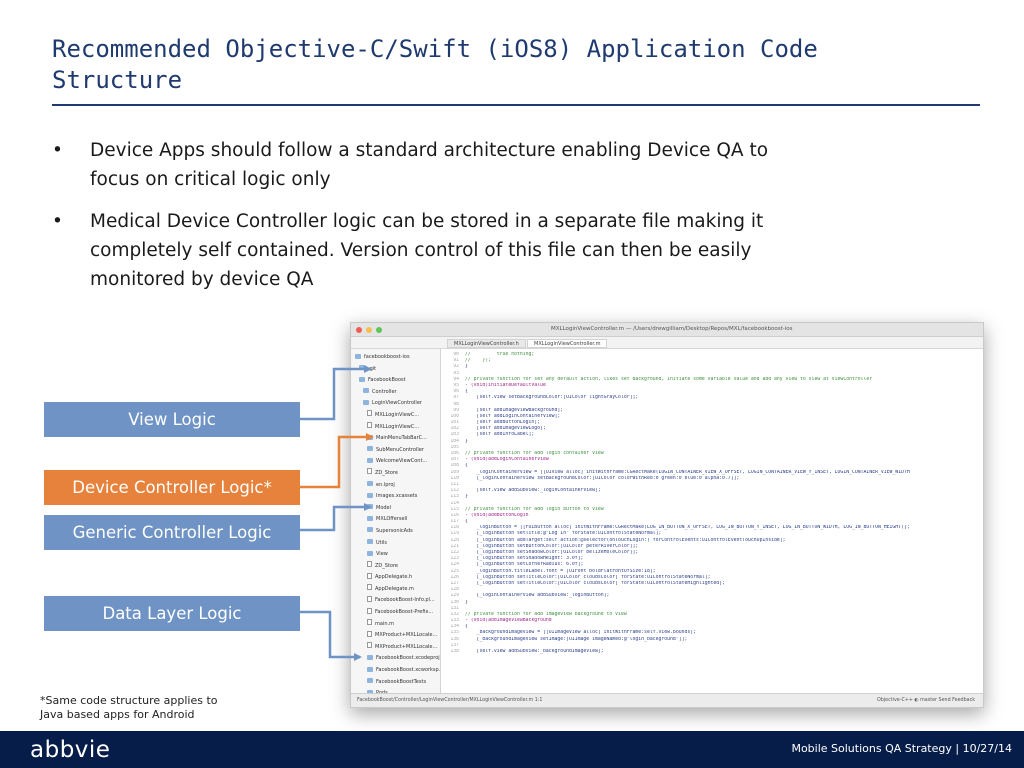 This screenshot has width=1024, height=768. What do you see at coordinates (395, 659) in the screenshot?
I see `navigator-item: FacebookBoost.xcodeproj` at bounding box center [395, 659].